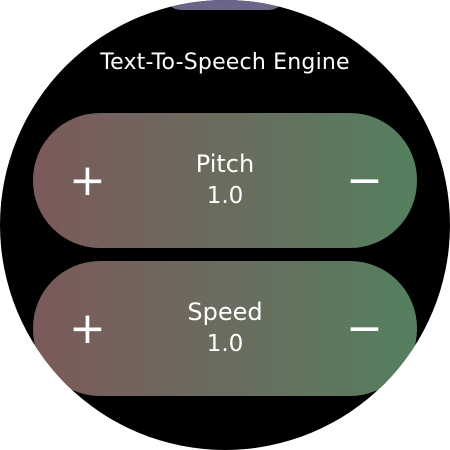  I want to click on speed-value: 1.0, so click(225, 344).